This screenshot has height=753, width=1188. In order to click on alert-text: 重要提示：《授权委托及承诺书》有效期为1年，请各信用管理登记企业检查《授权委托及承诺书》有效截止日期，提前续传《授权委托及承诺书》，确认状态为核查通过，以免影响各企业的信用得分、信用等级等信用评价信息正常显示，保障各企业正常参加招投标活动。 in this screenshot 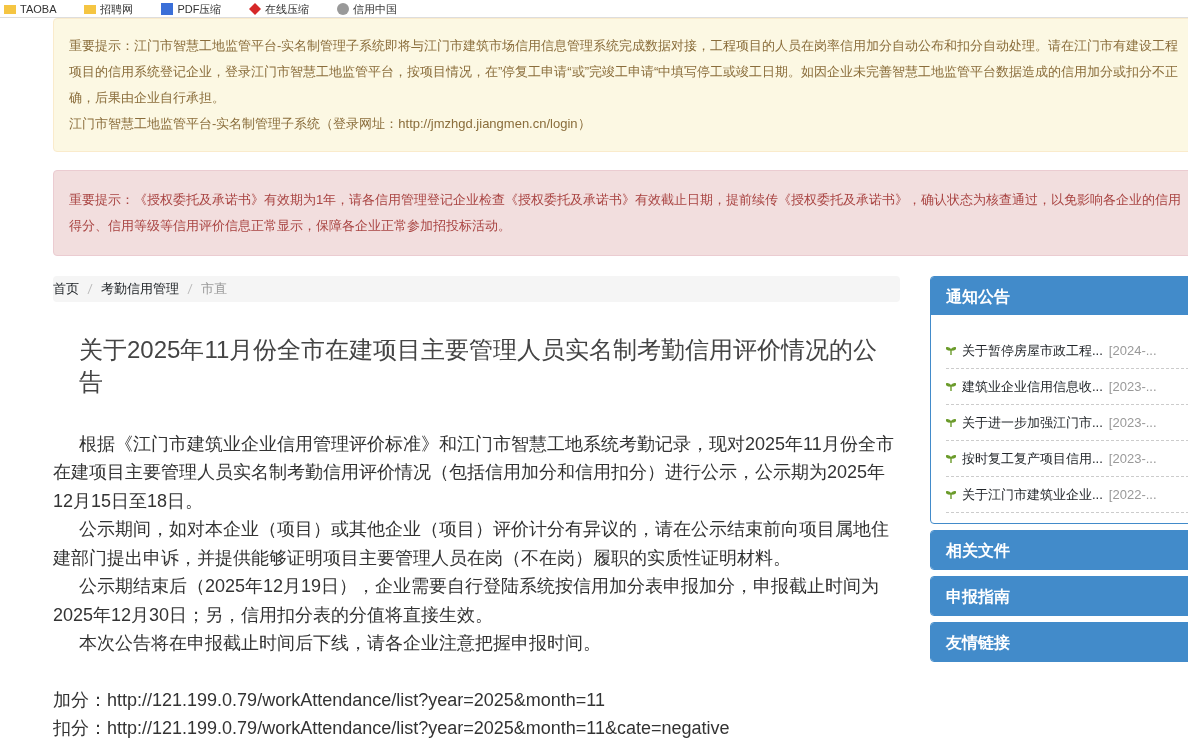, I will do `click(625, 213)`.